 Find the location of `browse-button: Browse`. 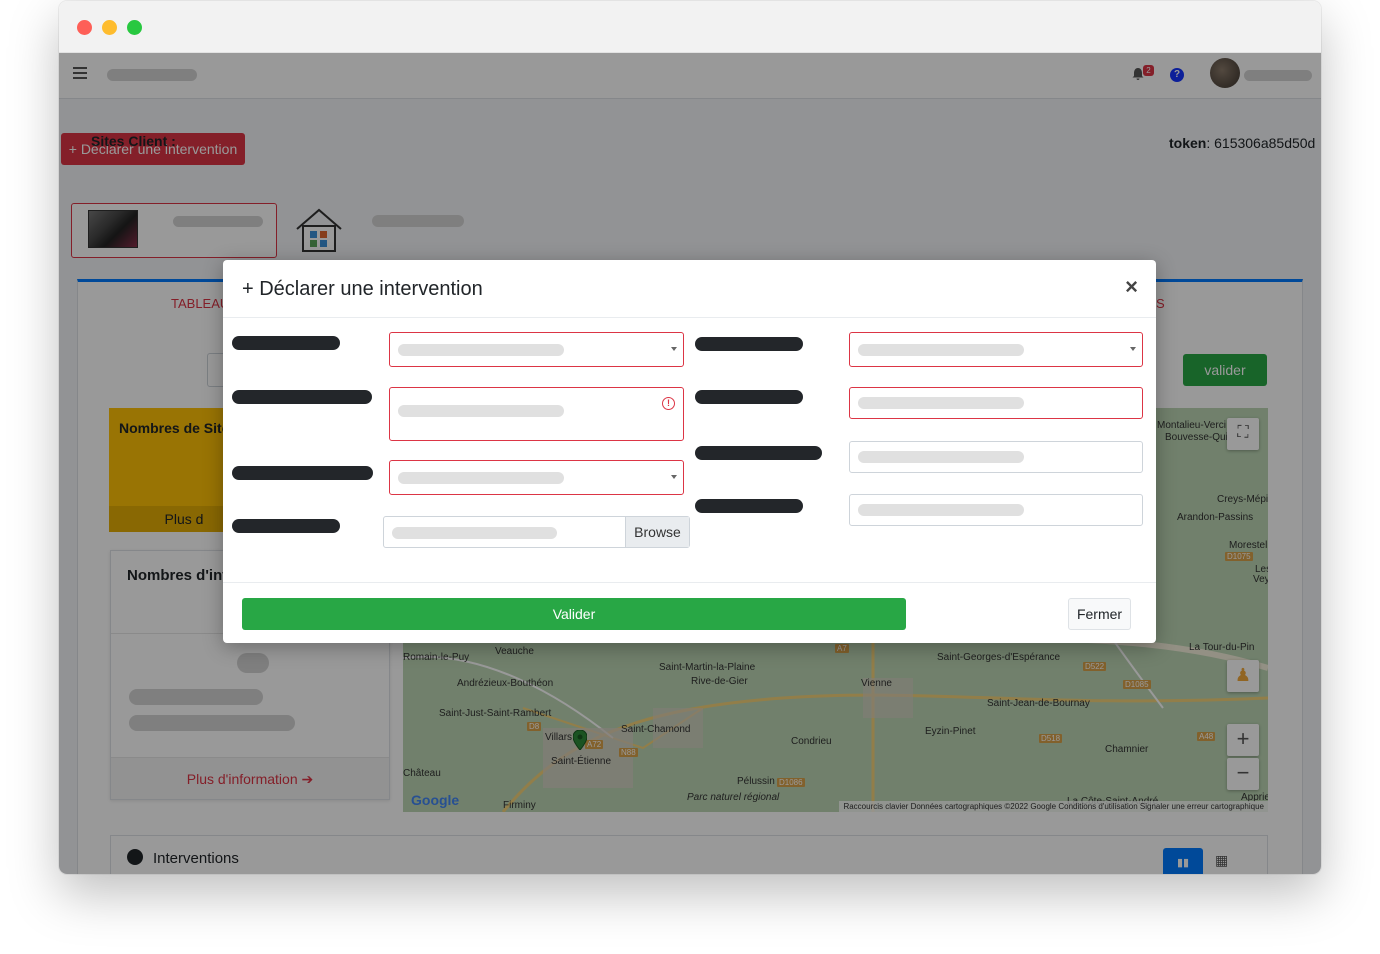

browse-button: Browse is located at coordinates (657, 532).